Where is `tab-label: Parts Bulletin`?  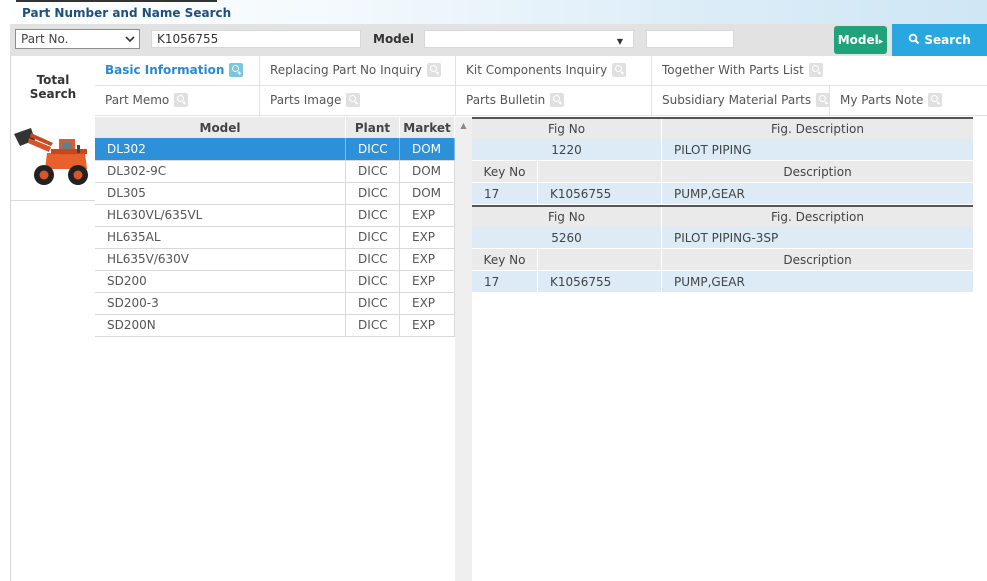
tab-label: Parts Bulletin is located at coordinates (506, 100).